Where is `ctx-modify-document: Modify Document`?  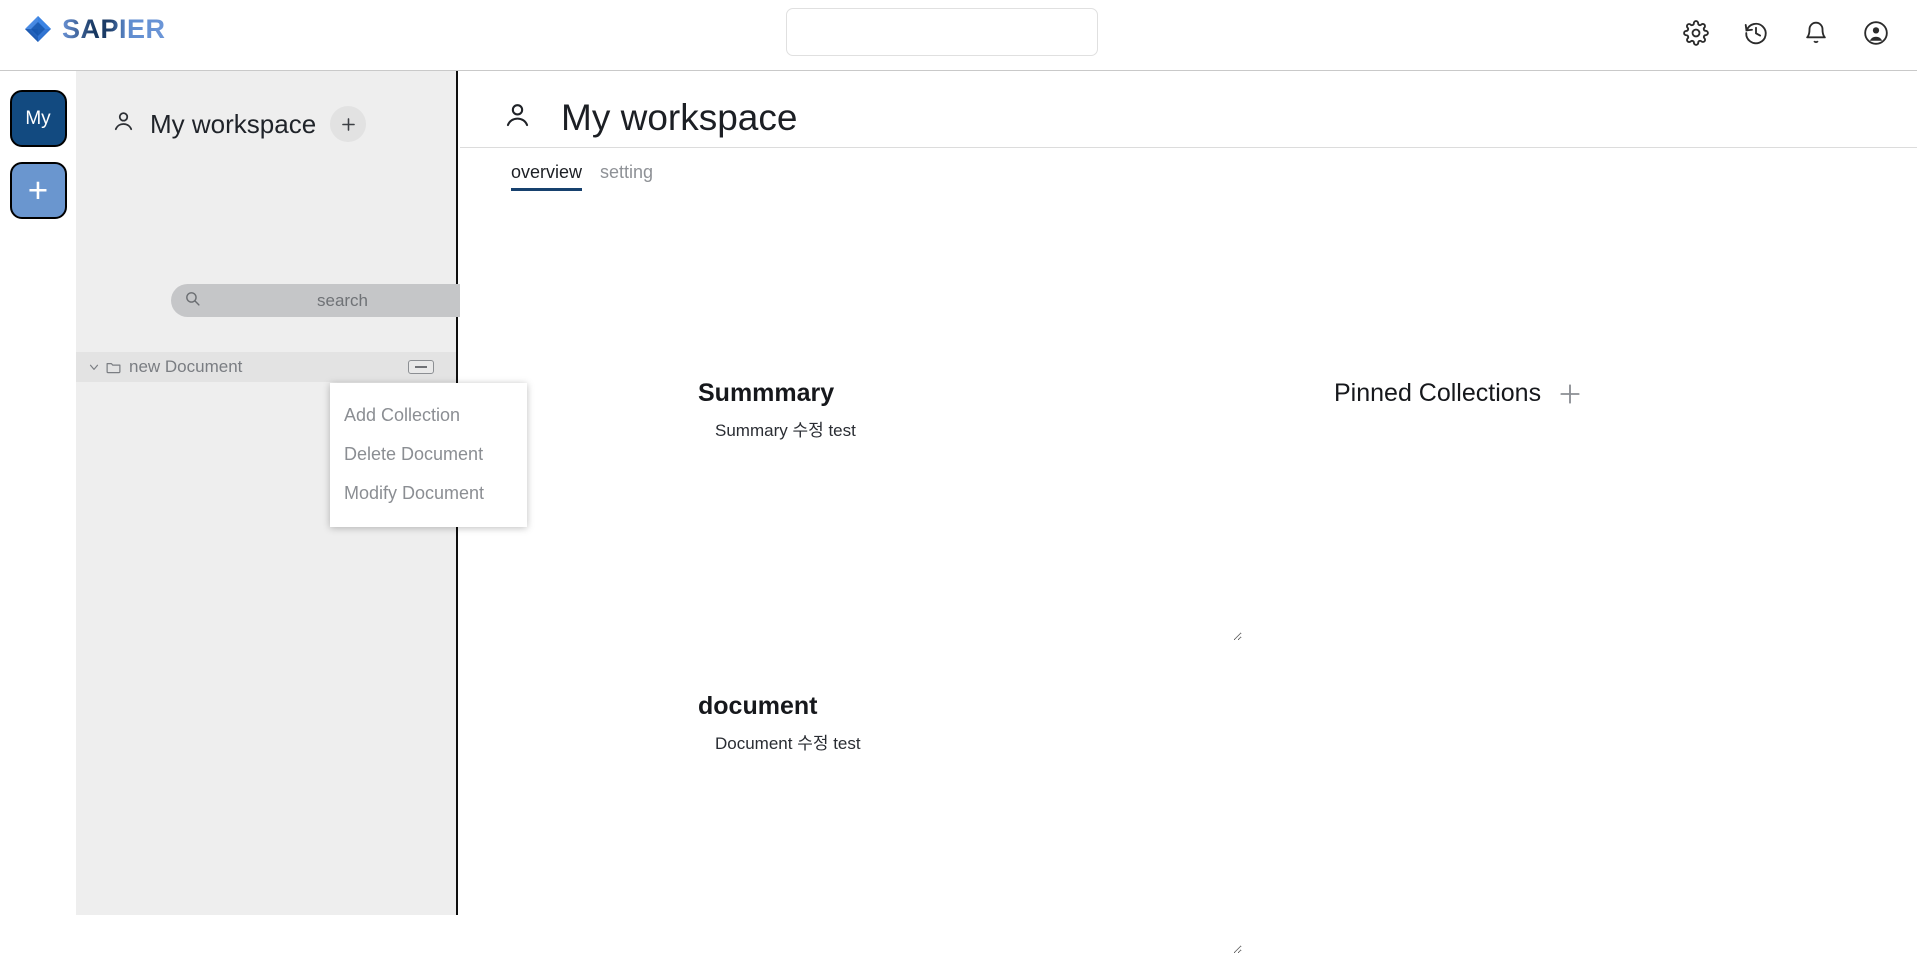
ctx-modify-document: Modify Document is located at coordinates (428, 493).